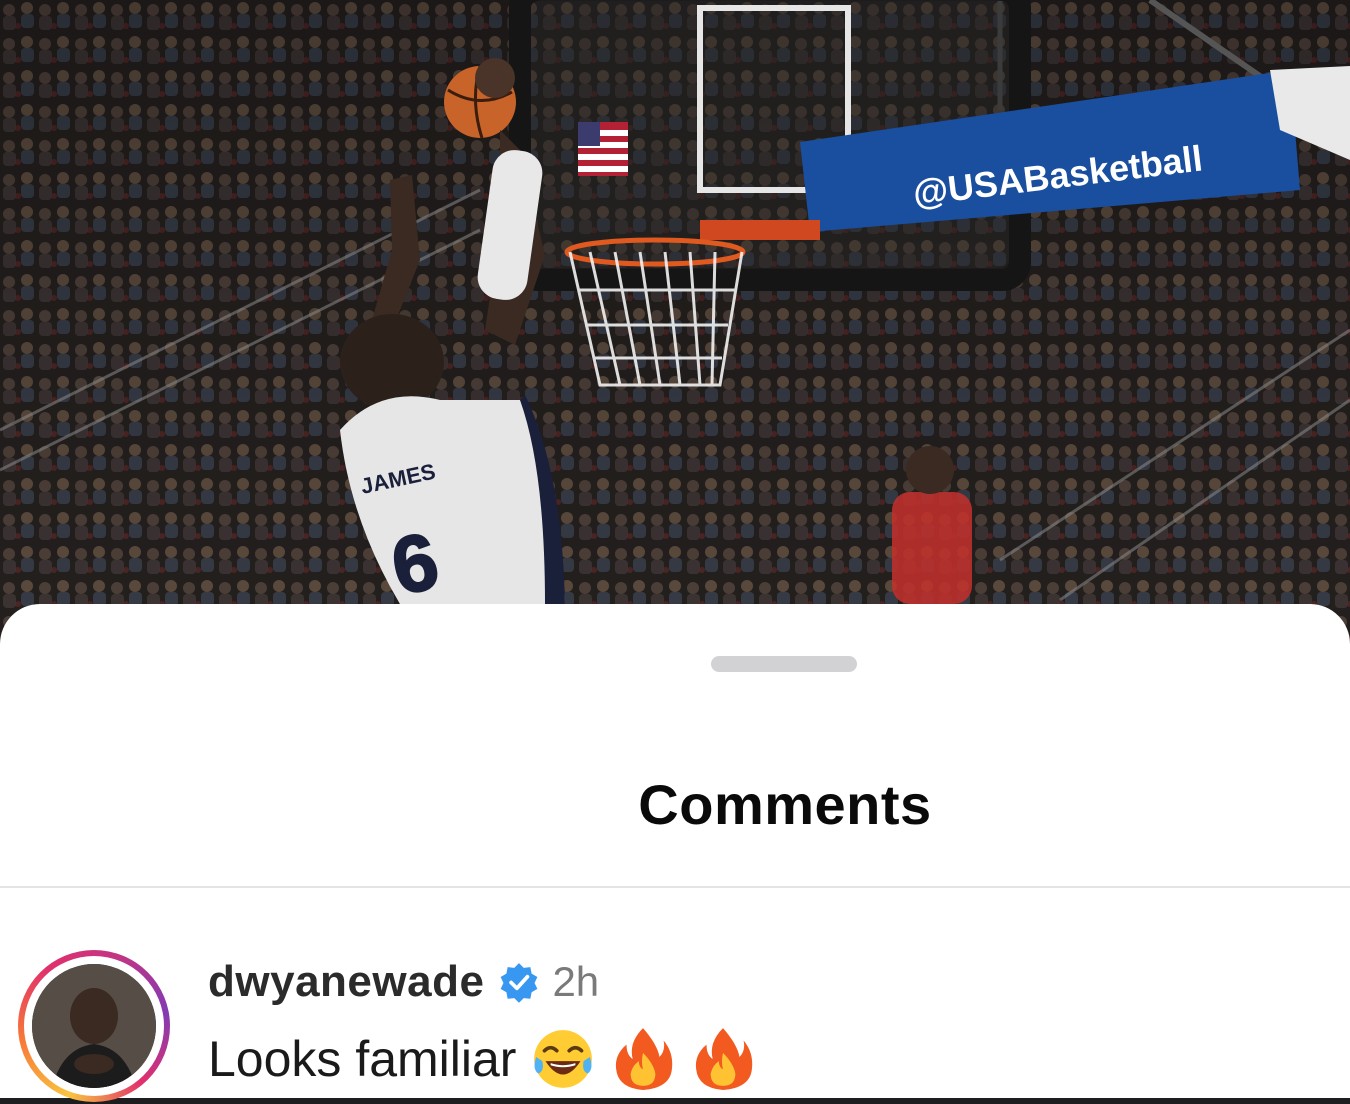 The width and height of the screenshot is (1350, 1104). I want to click on comment-username: dwyanewade, so click(346, 982).